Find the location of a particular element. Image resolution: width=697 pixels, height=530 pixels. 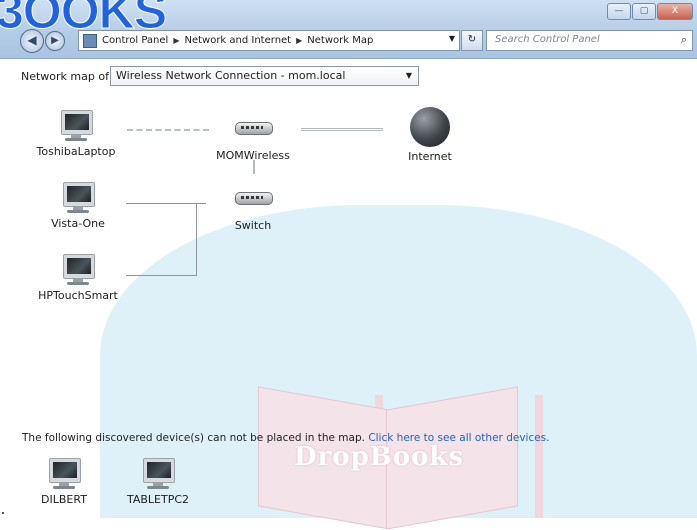

address-dropdown-icon: ▼ is located at coordinates (452, 38).